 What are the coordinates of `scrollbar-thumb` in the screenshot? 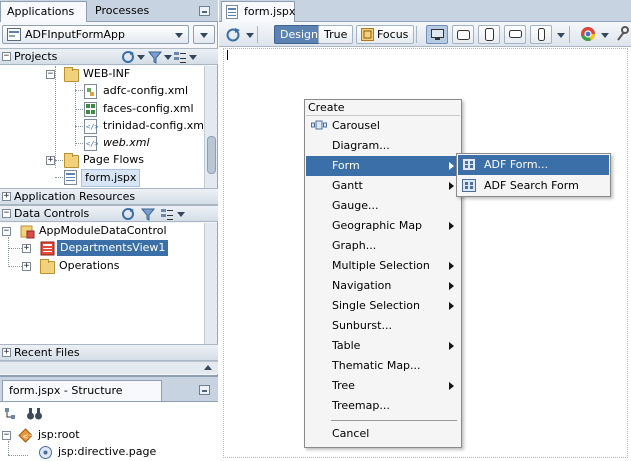 It's located at (211, 155).